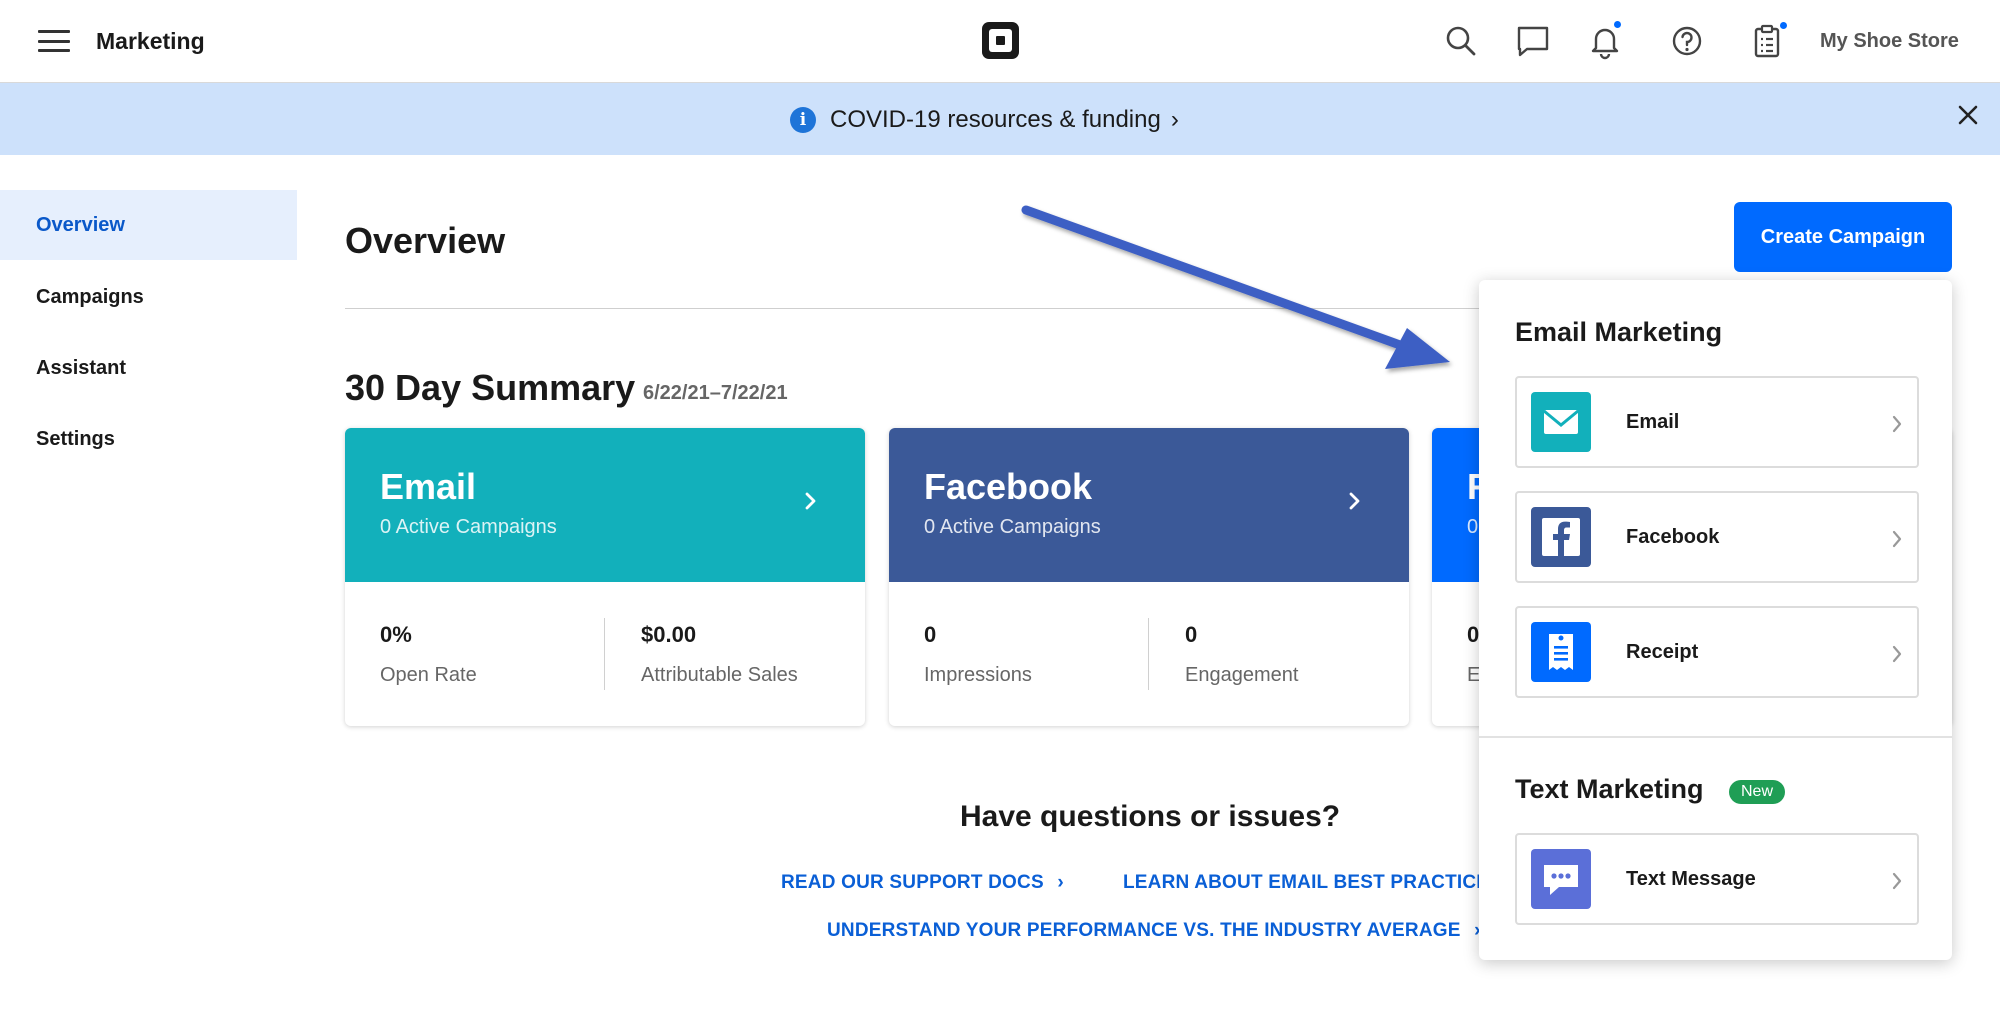 The image size is (2000, 1025). I want to click on banner-text: COVID-19 resources & funding, so click(995, 119).